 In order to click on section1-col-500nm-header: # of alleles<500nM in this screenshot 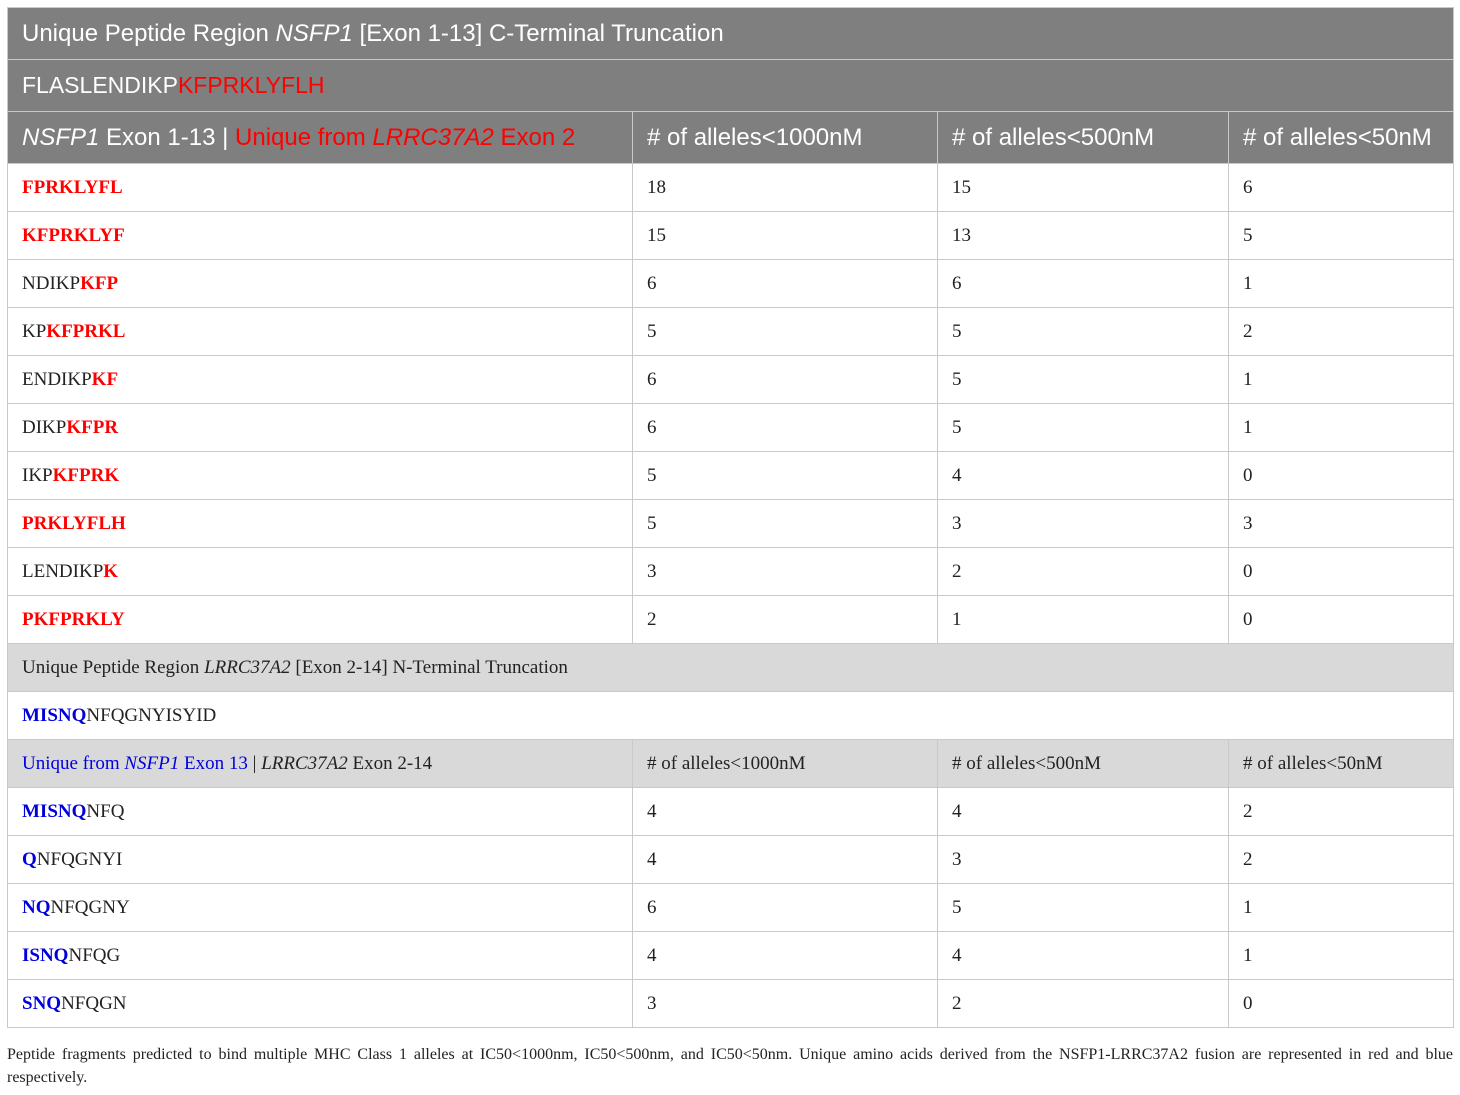, I will do `click(1083, 137)`.